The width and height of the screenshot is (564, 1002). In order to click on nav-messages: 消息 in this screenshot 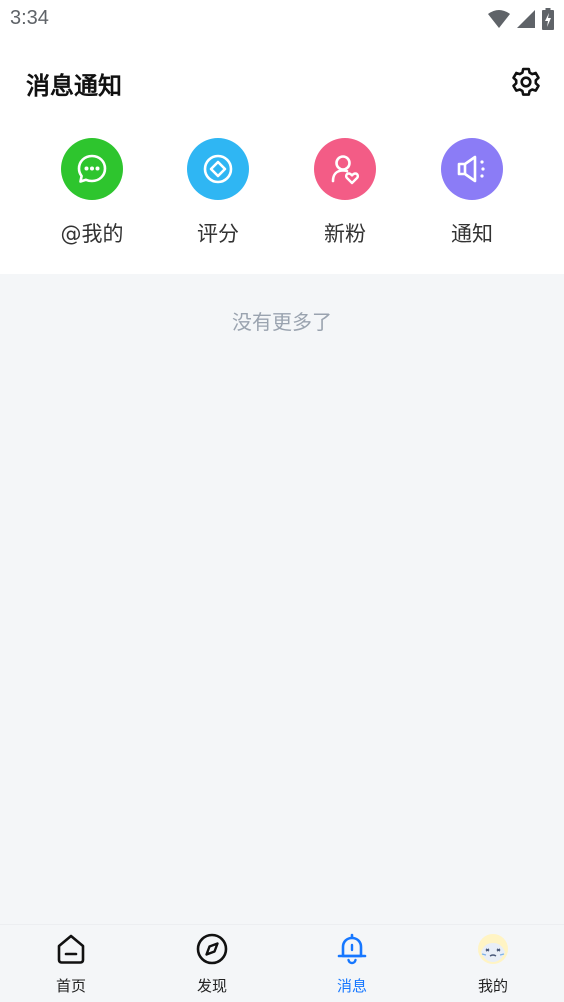, I will do `click(352, 966)`.